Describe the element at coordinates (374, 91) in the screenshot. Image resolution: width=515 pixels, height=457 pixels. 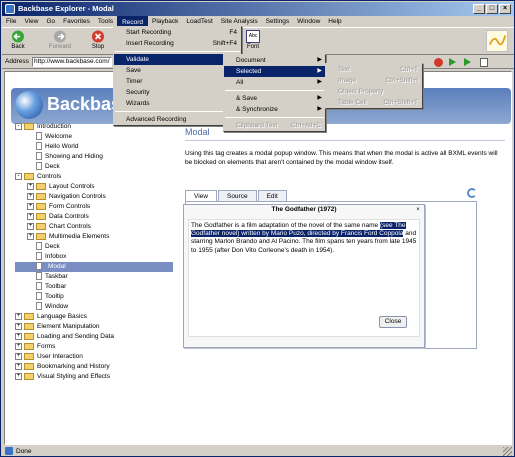
I see `menu-item-object-property: Object Property` at that location.